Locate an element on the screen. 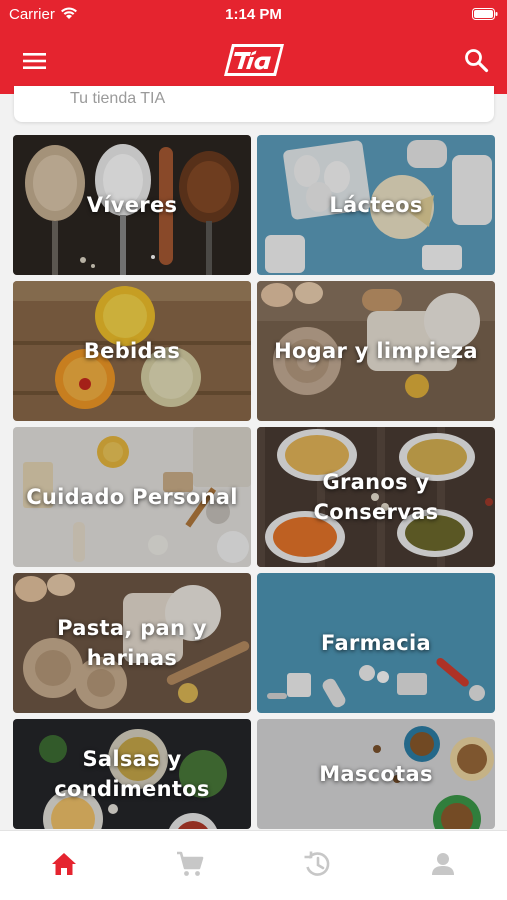 The height and width of the screenshot is (900, 507). hamburger-menu-icon is located at coordinates (35, 61).